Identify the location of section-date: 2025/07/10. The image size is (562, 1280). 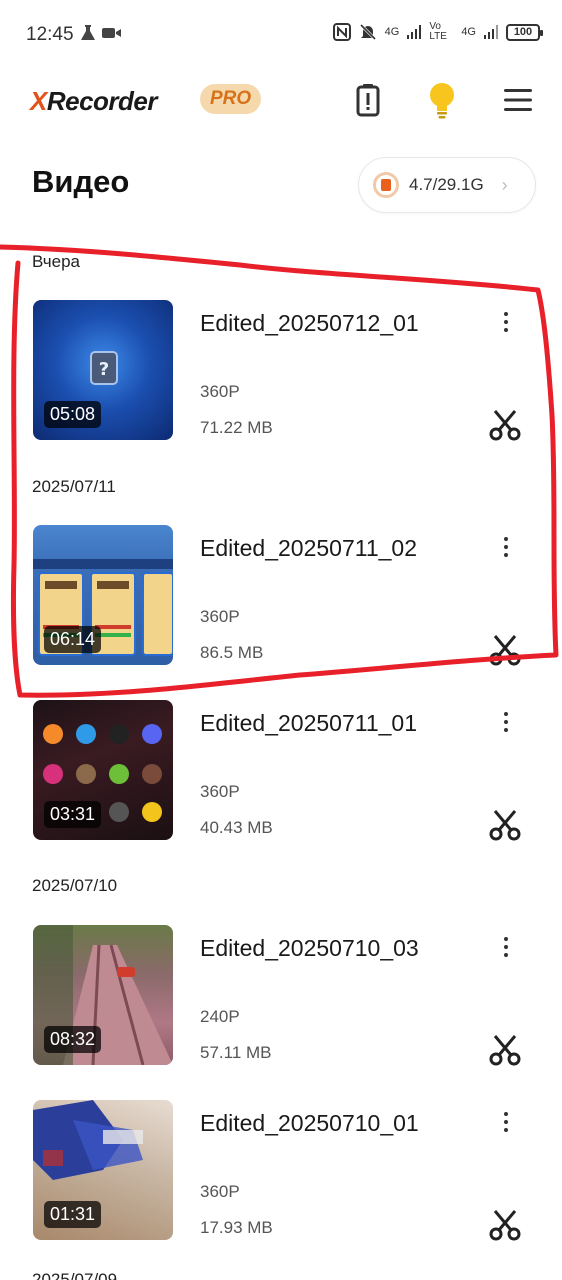
(75, 885).